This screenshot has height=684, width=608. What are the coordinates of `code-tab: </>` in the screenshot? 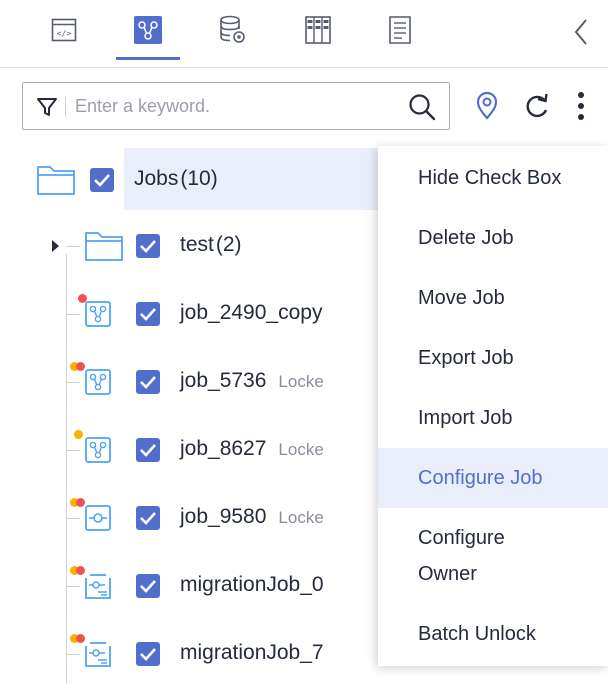 It's located at (64, 30).